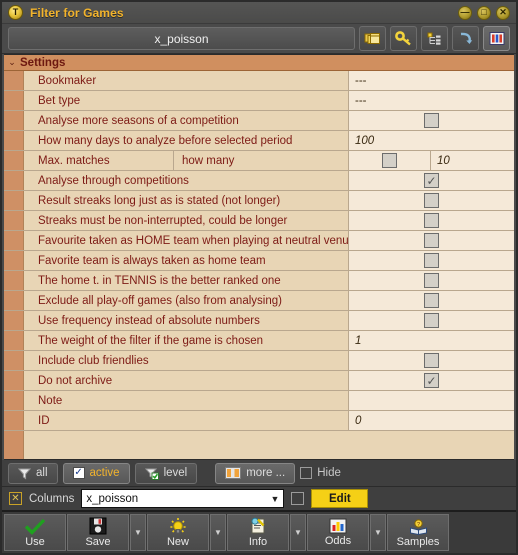  What do you see at coordinates (434, 38) in the screenshot?
I see `tree-list-button` at bounding box center [434, 38].